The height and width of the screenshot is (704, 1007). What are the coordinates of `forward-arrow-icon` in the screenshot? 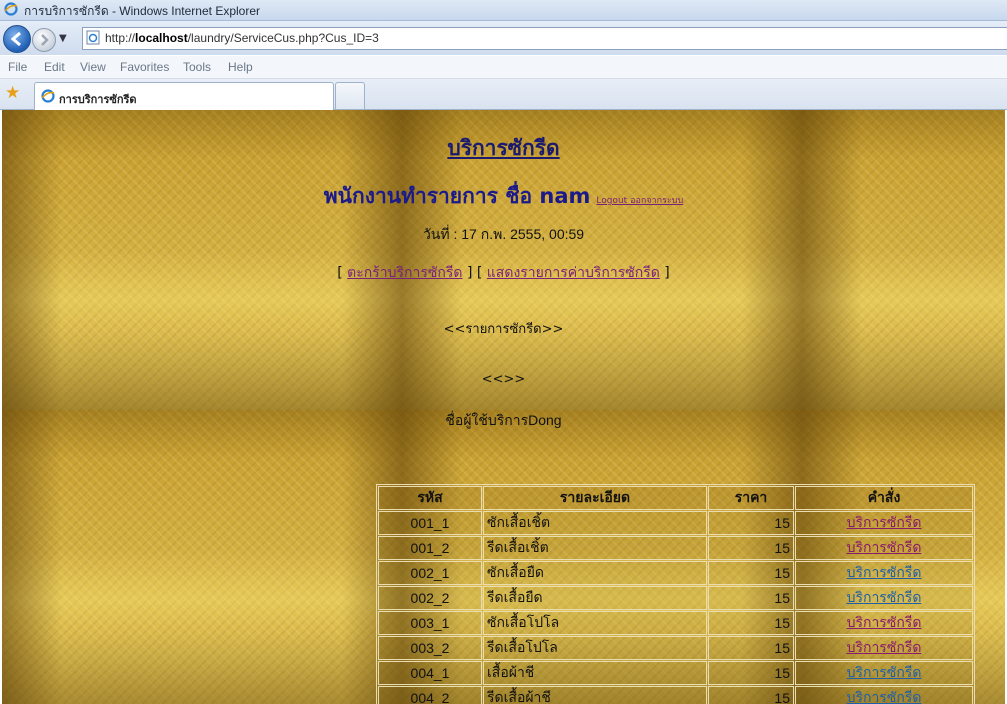 It's located at (45, 40).